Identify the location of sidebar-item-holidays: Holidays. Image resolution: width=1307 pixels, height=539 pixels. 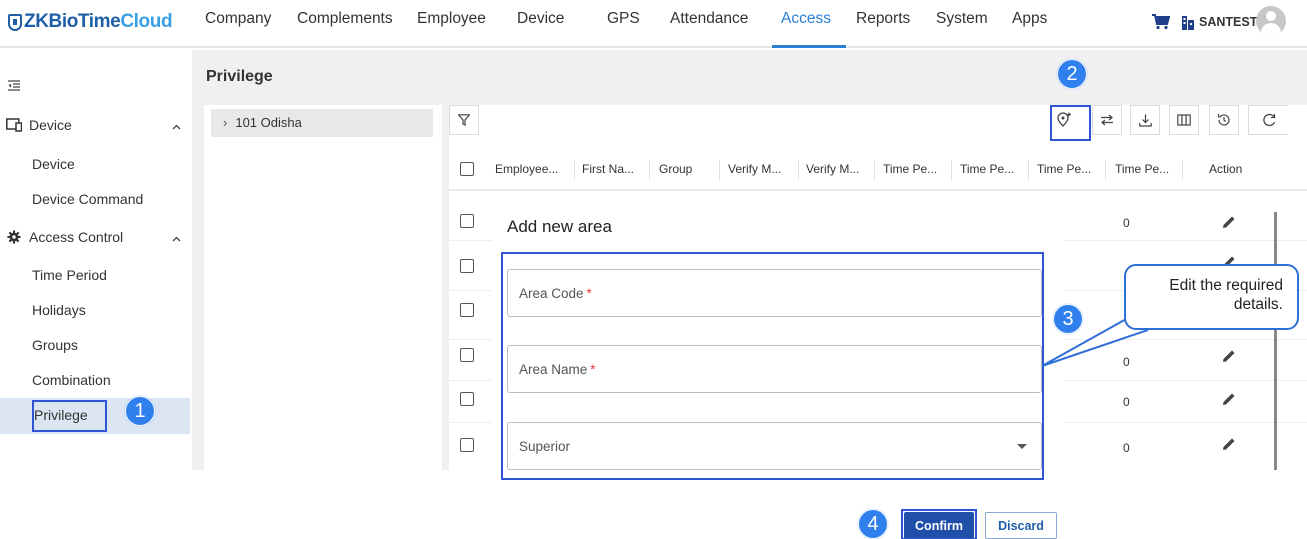
(59, 310).